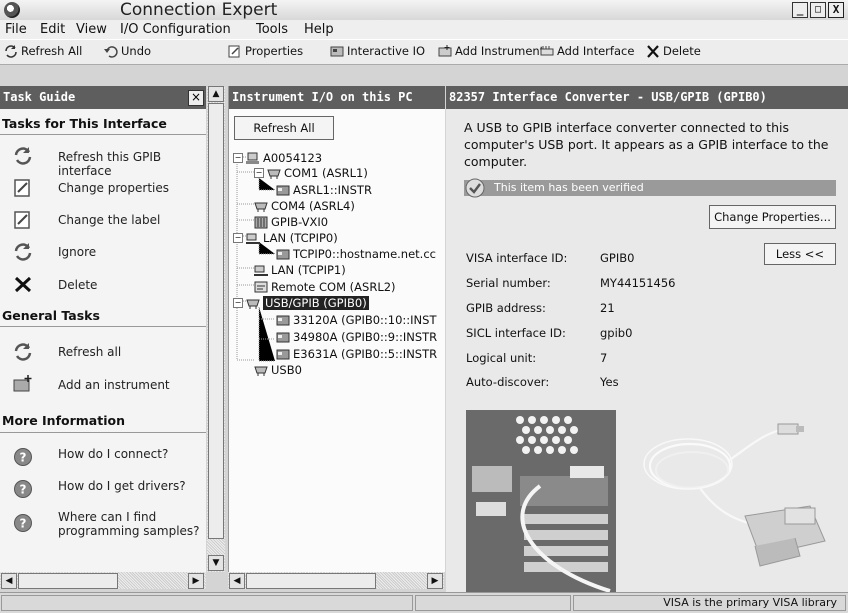  I want to click on task-refresh-all: Refresh all, so click(89, 352).